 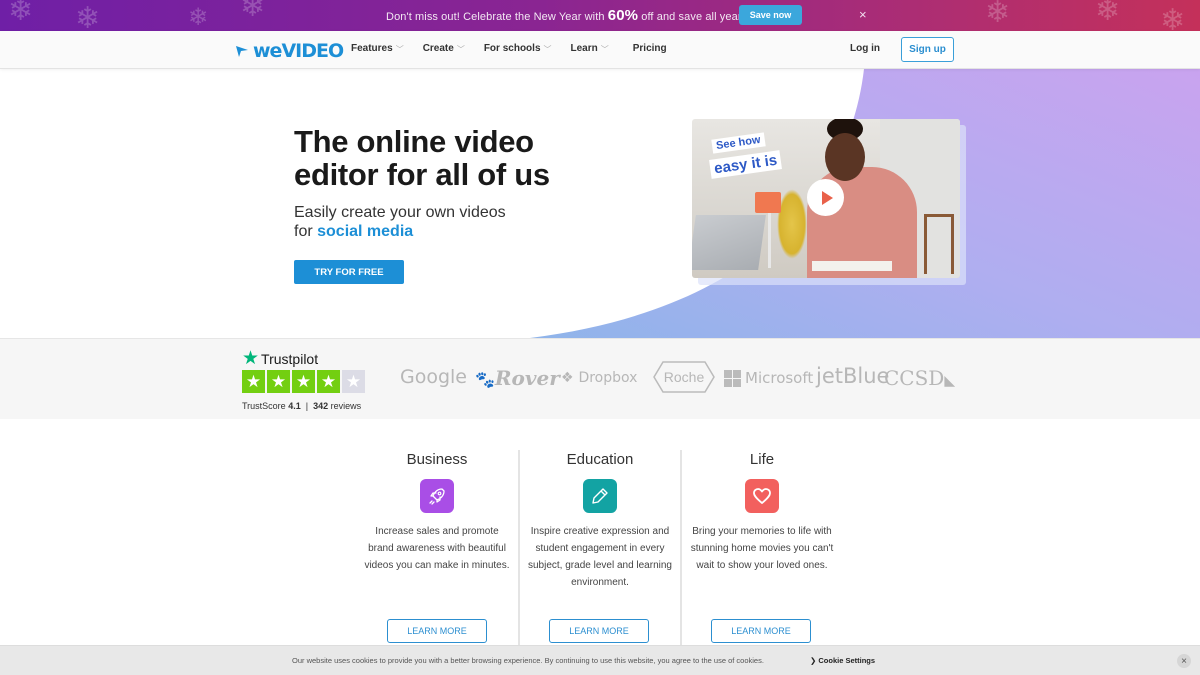 What do you see at coordinates (865, 48) in the screenshot?
I see `login-link: Log in` at bounding box center [865, 48].